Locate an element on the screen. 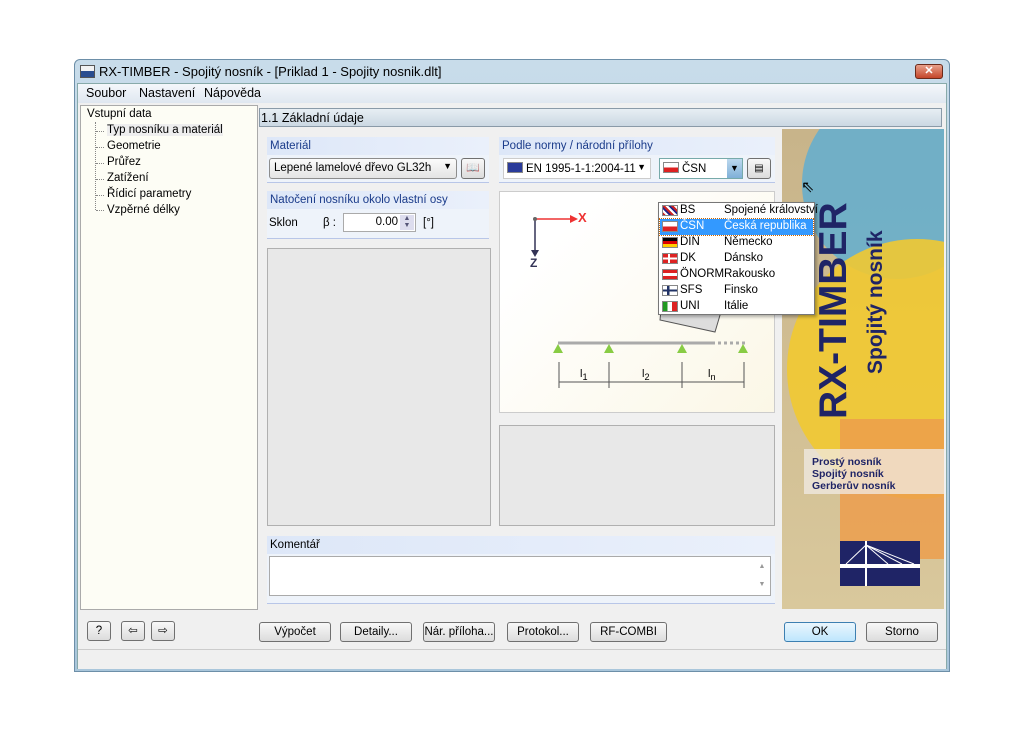 The image size is (1024, 733). material-library-button: 📖 is located at coordinates (473, 168).